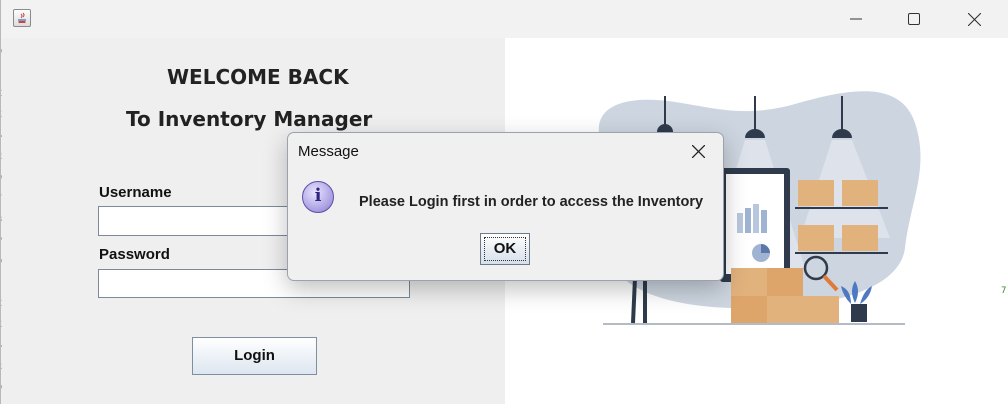 The height and width of the screenshot is (409, 1008). I want to click on background-edge-mark: 7, so click(1004, 291).